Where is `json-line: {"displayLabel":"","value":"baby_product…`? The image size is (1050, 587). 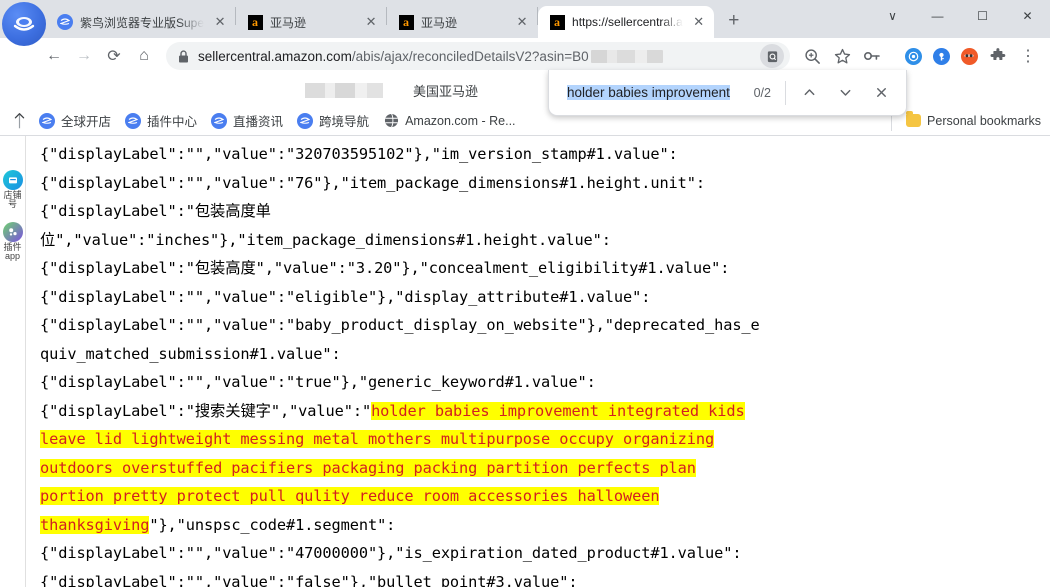 json-line: {"displayLabel":"","value":"baby_product… is located at coordinates (545, 325).